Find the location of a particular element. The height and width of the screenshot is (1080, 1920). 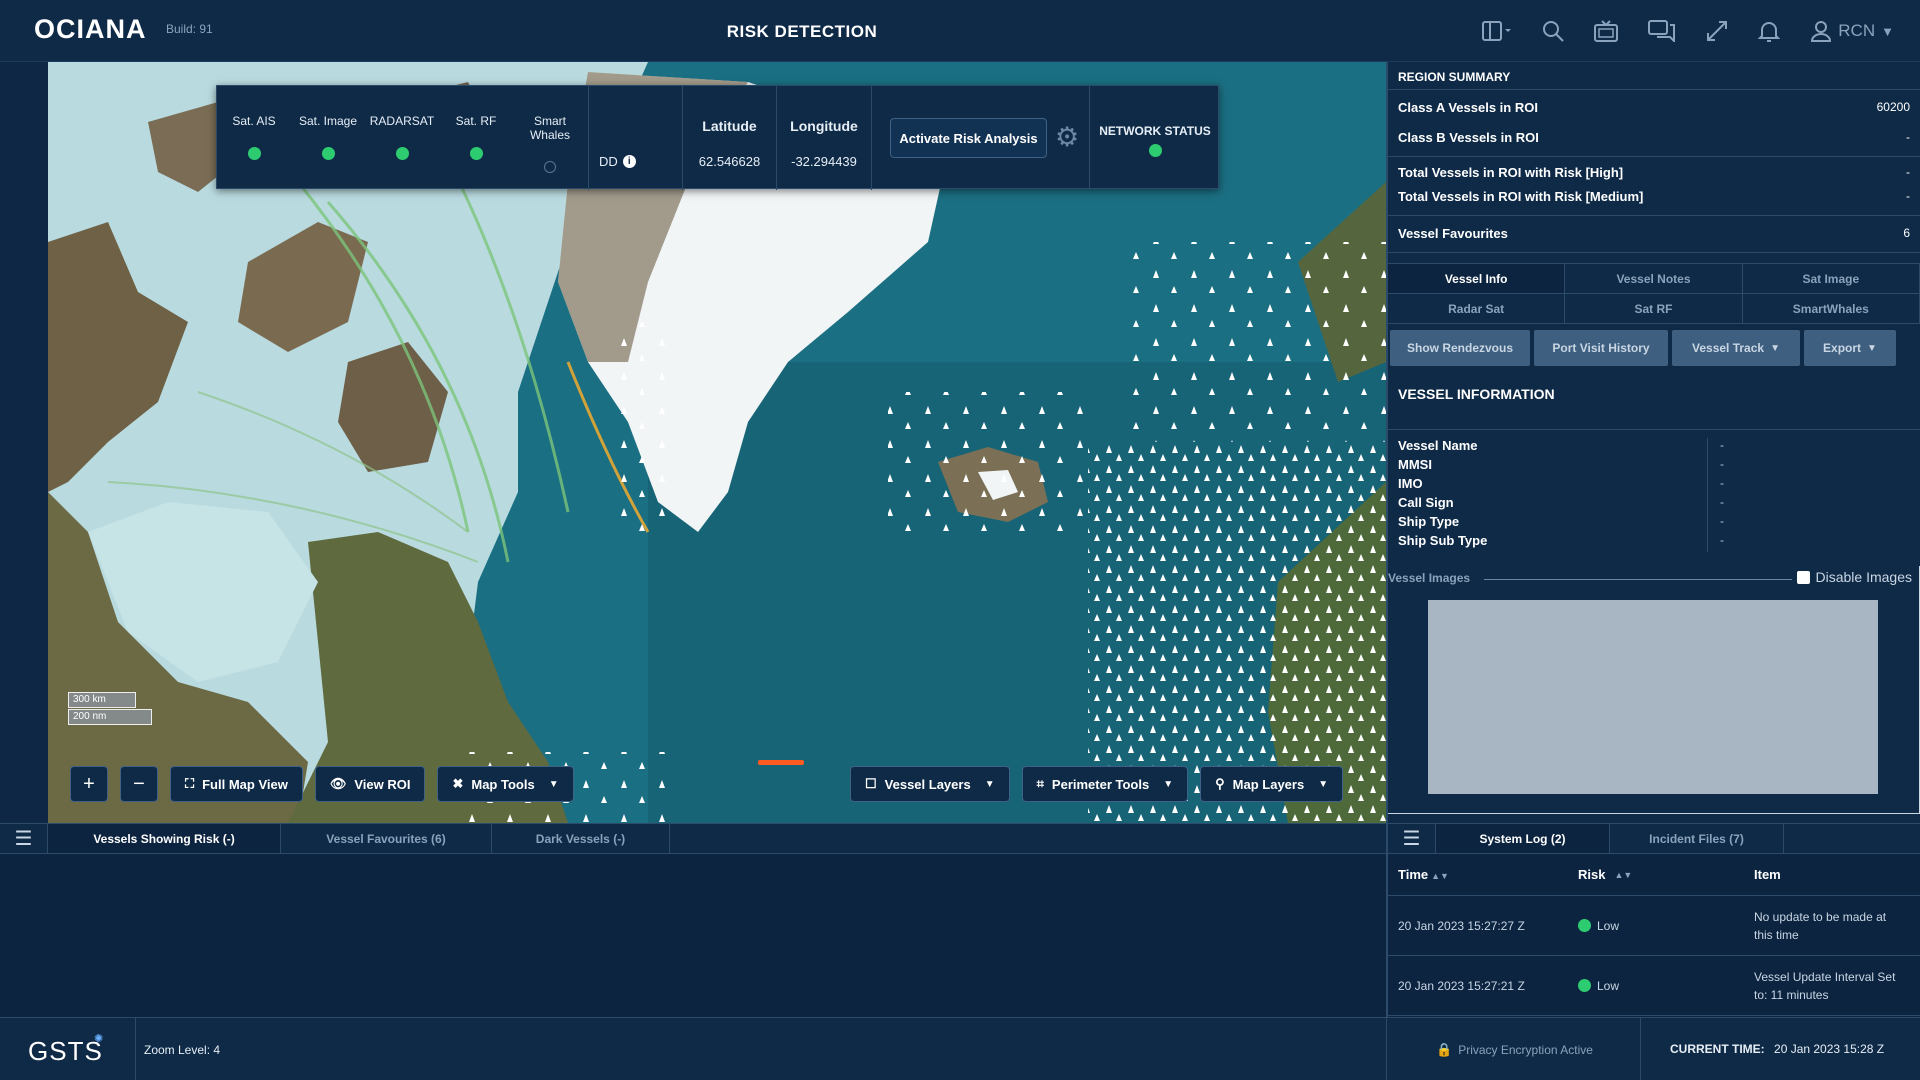

sensor-sat-image: Sat. Image is located at coordinates (328, 138).